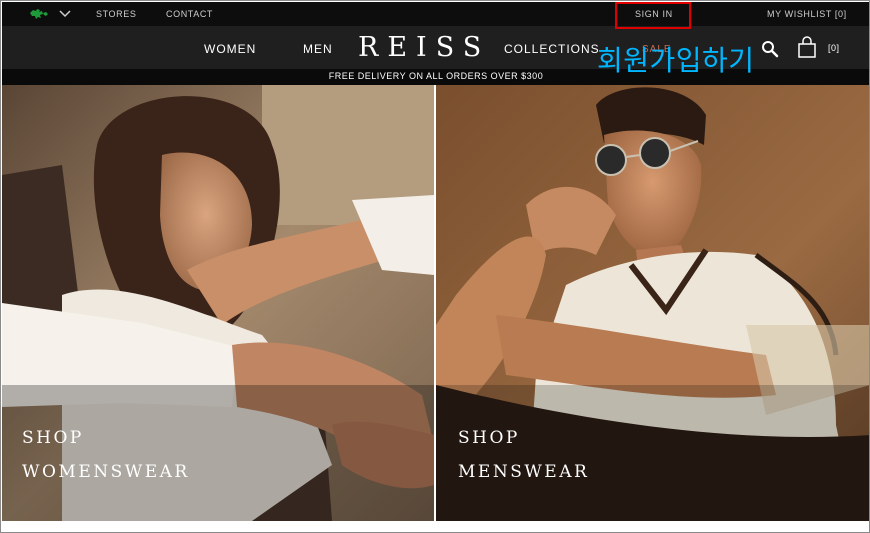  I want to click on footer-strip, so click(435, 526).